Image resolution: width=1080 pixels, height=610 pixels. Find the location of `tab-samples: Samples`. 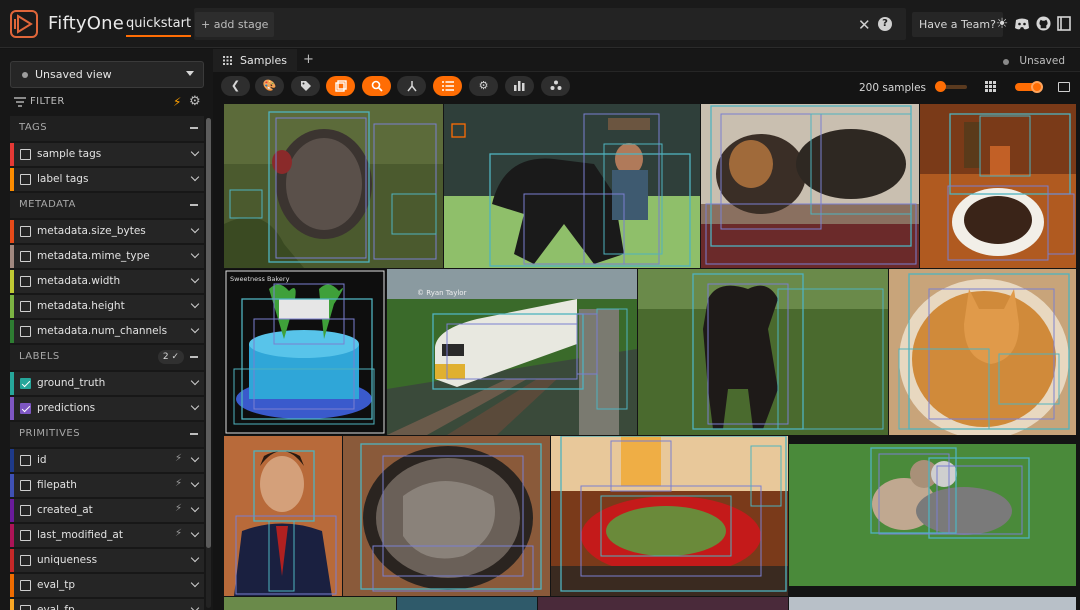

tab-samples: Samples is located at coordinates (255, 60).